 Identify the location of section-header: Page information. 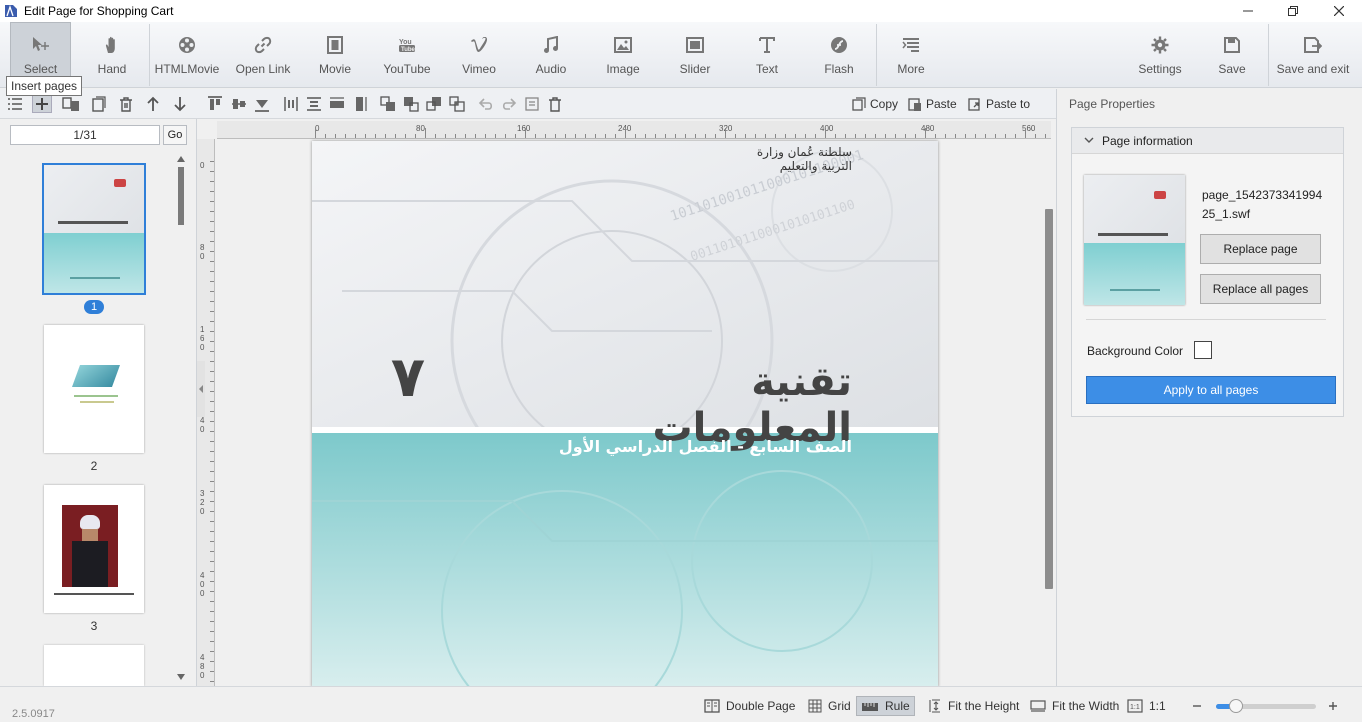
(1207, 141).